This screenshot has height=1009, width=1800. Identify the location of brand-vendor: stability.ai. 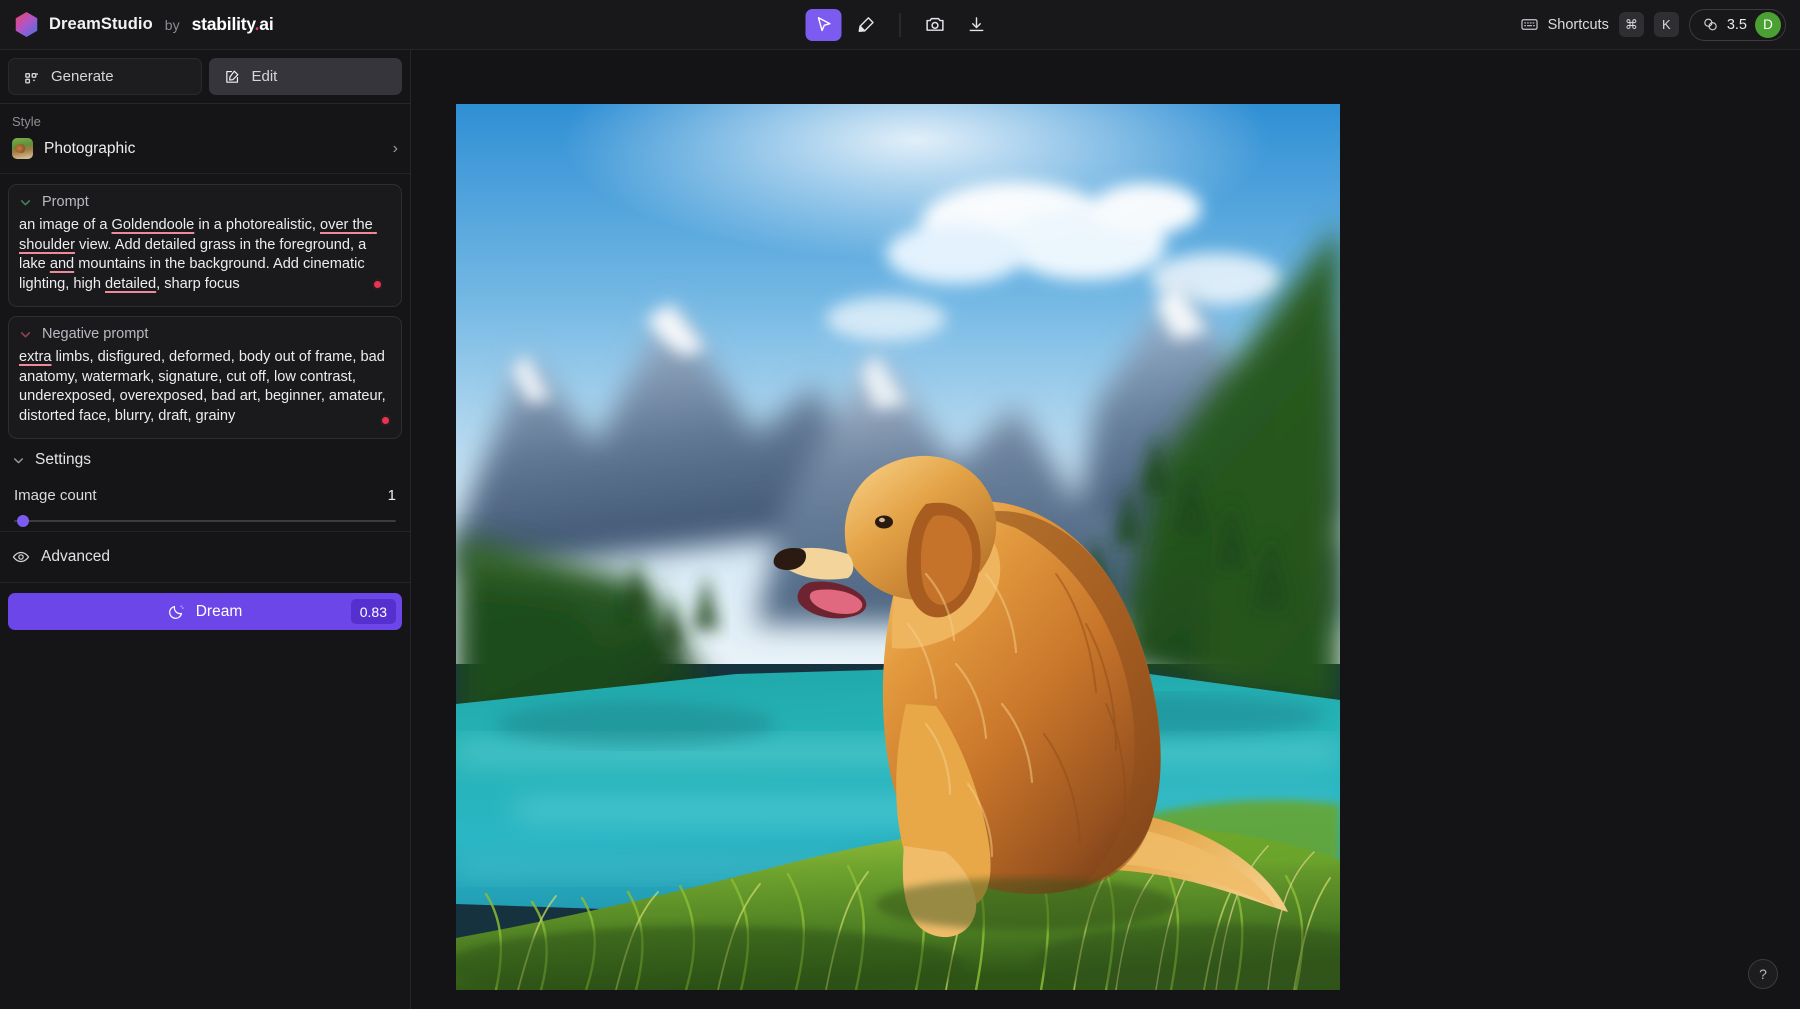
(233, 24).